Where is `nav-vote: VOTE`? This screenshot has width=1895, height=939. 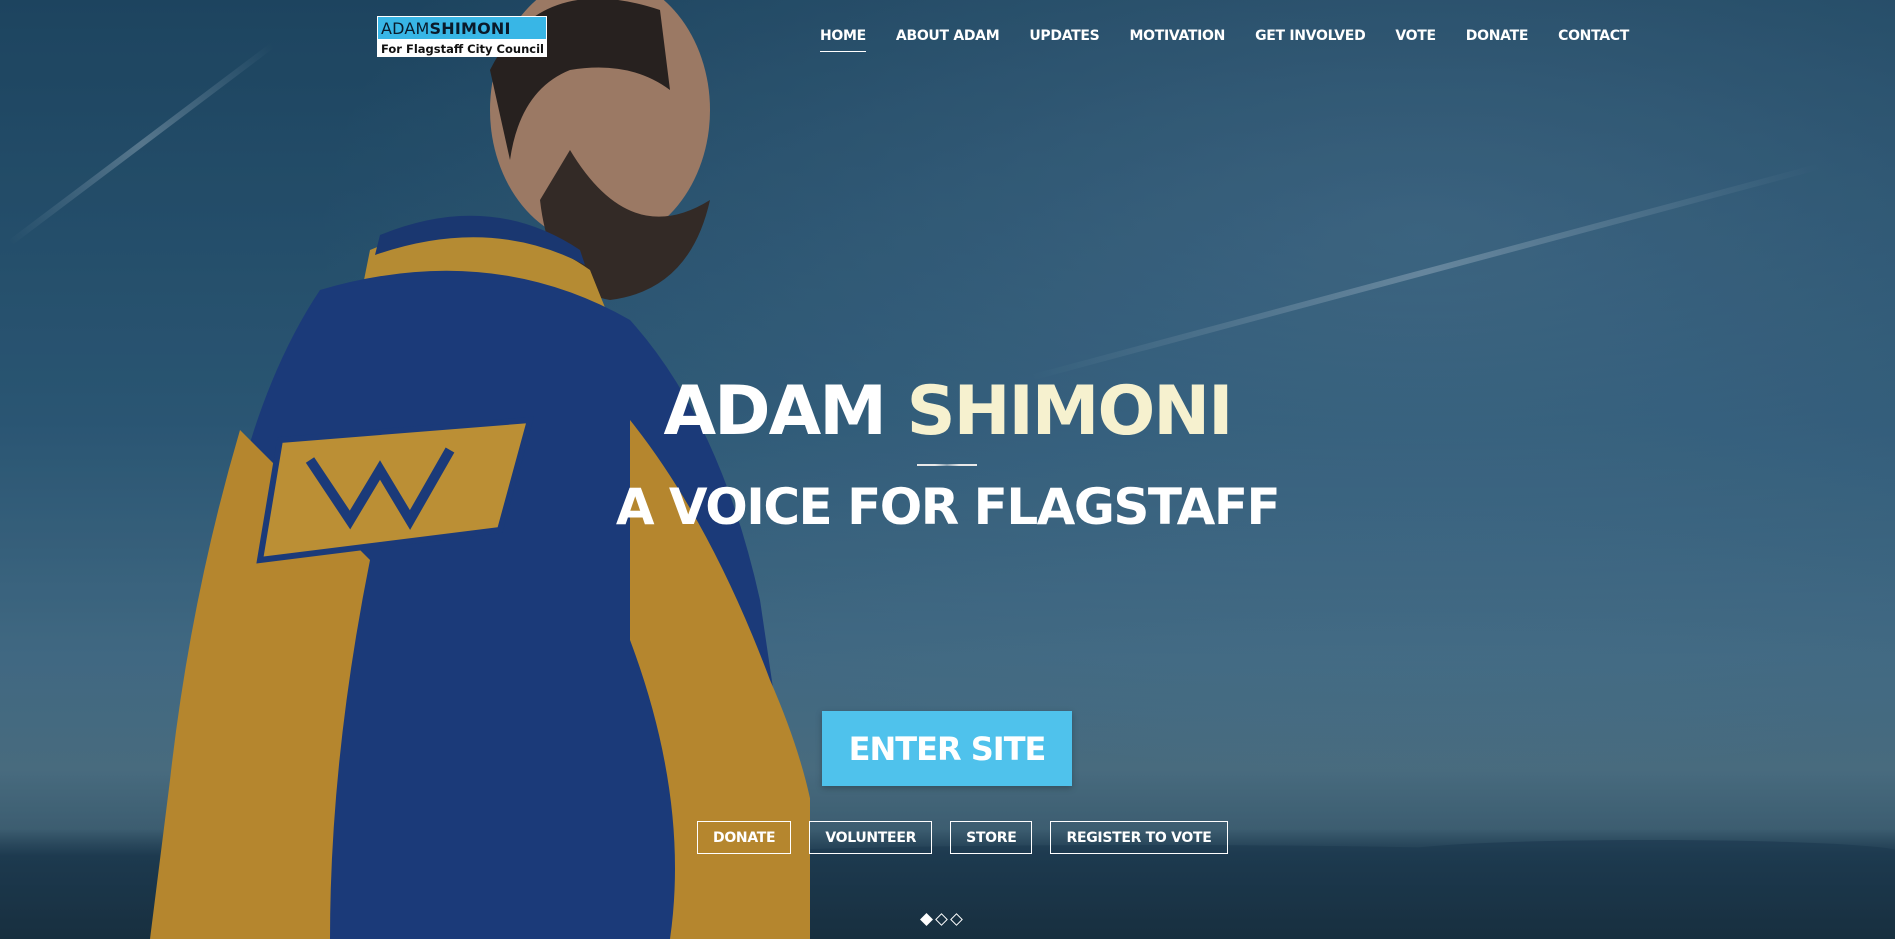
nav-vote: VOTE is located at coordinates (1415, 40).